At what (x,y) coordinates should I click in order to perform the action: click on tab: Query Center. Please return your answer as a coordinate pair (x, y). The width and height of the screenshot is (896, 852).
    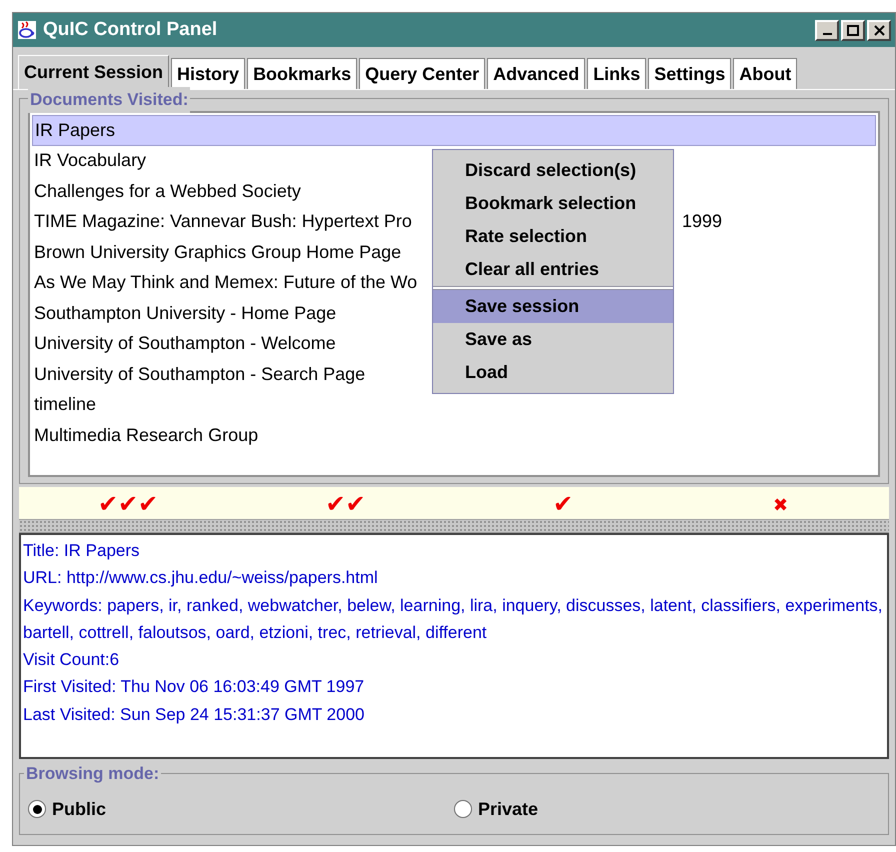
    Looking at the image, I should click on (422, 73).